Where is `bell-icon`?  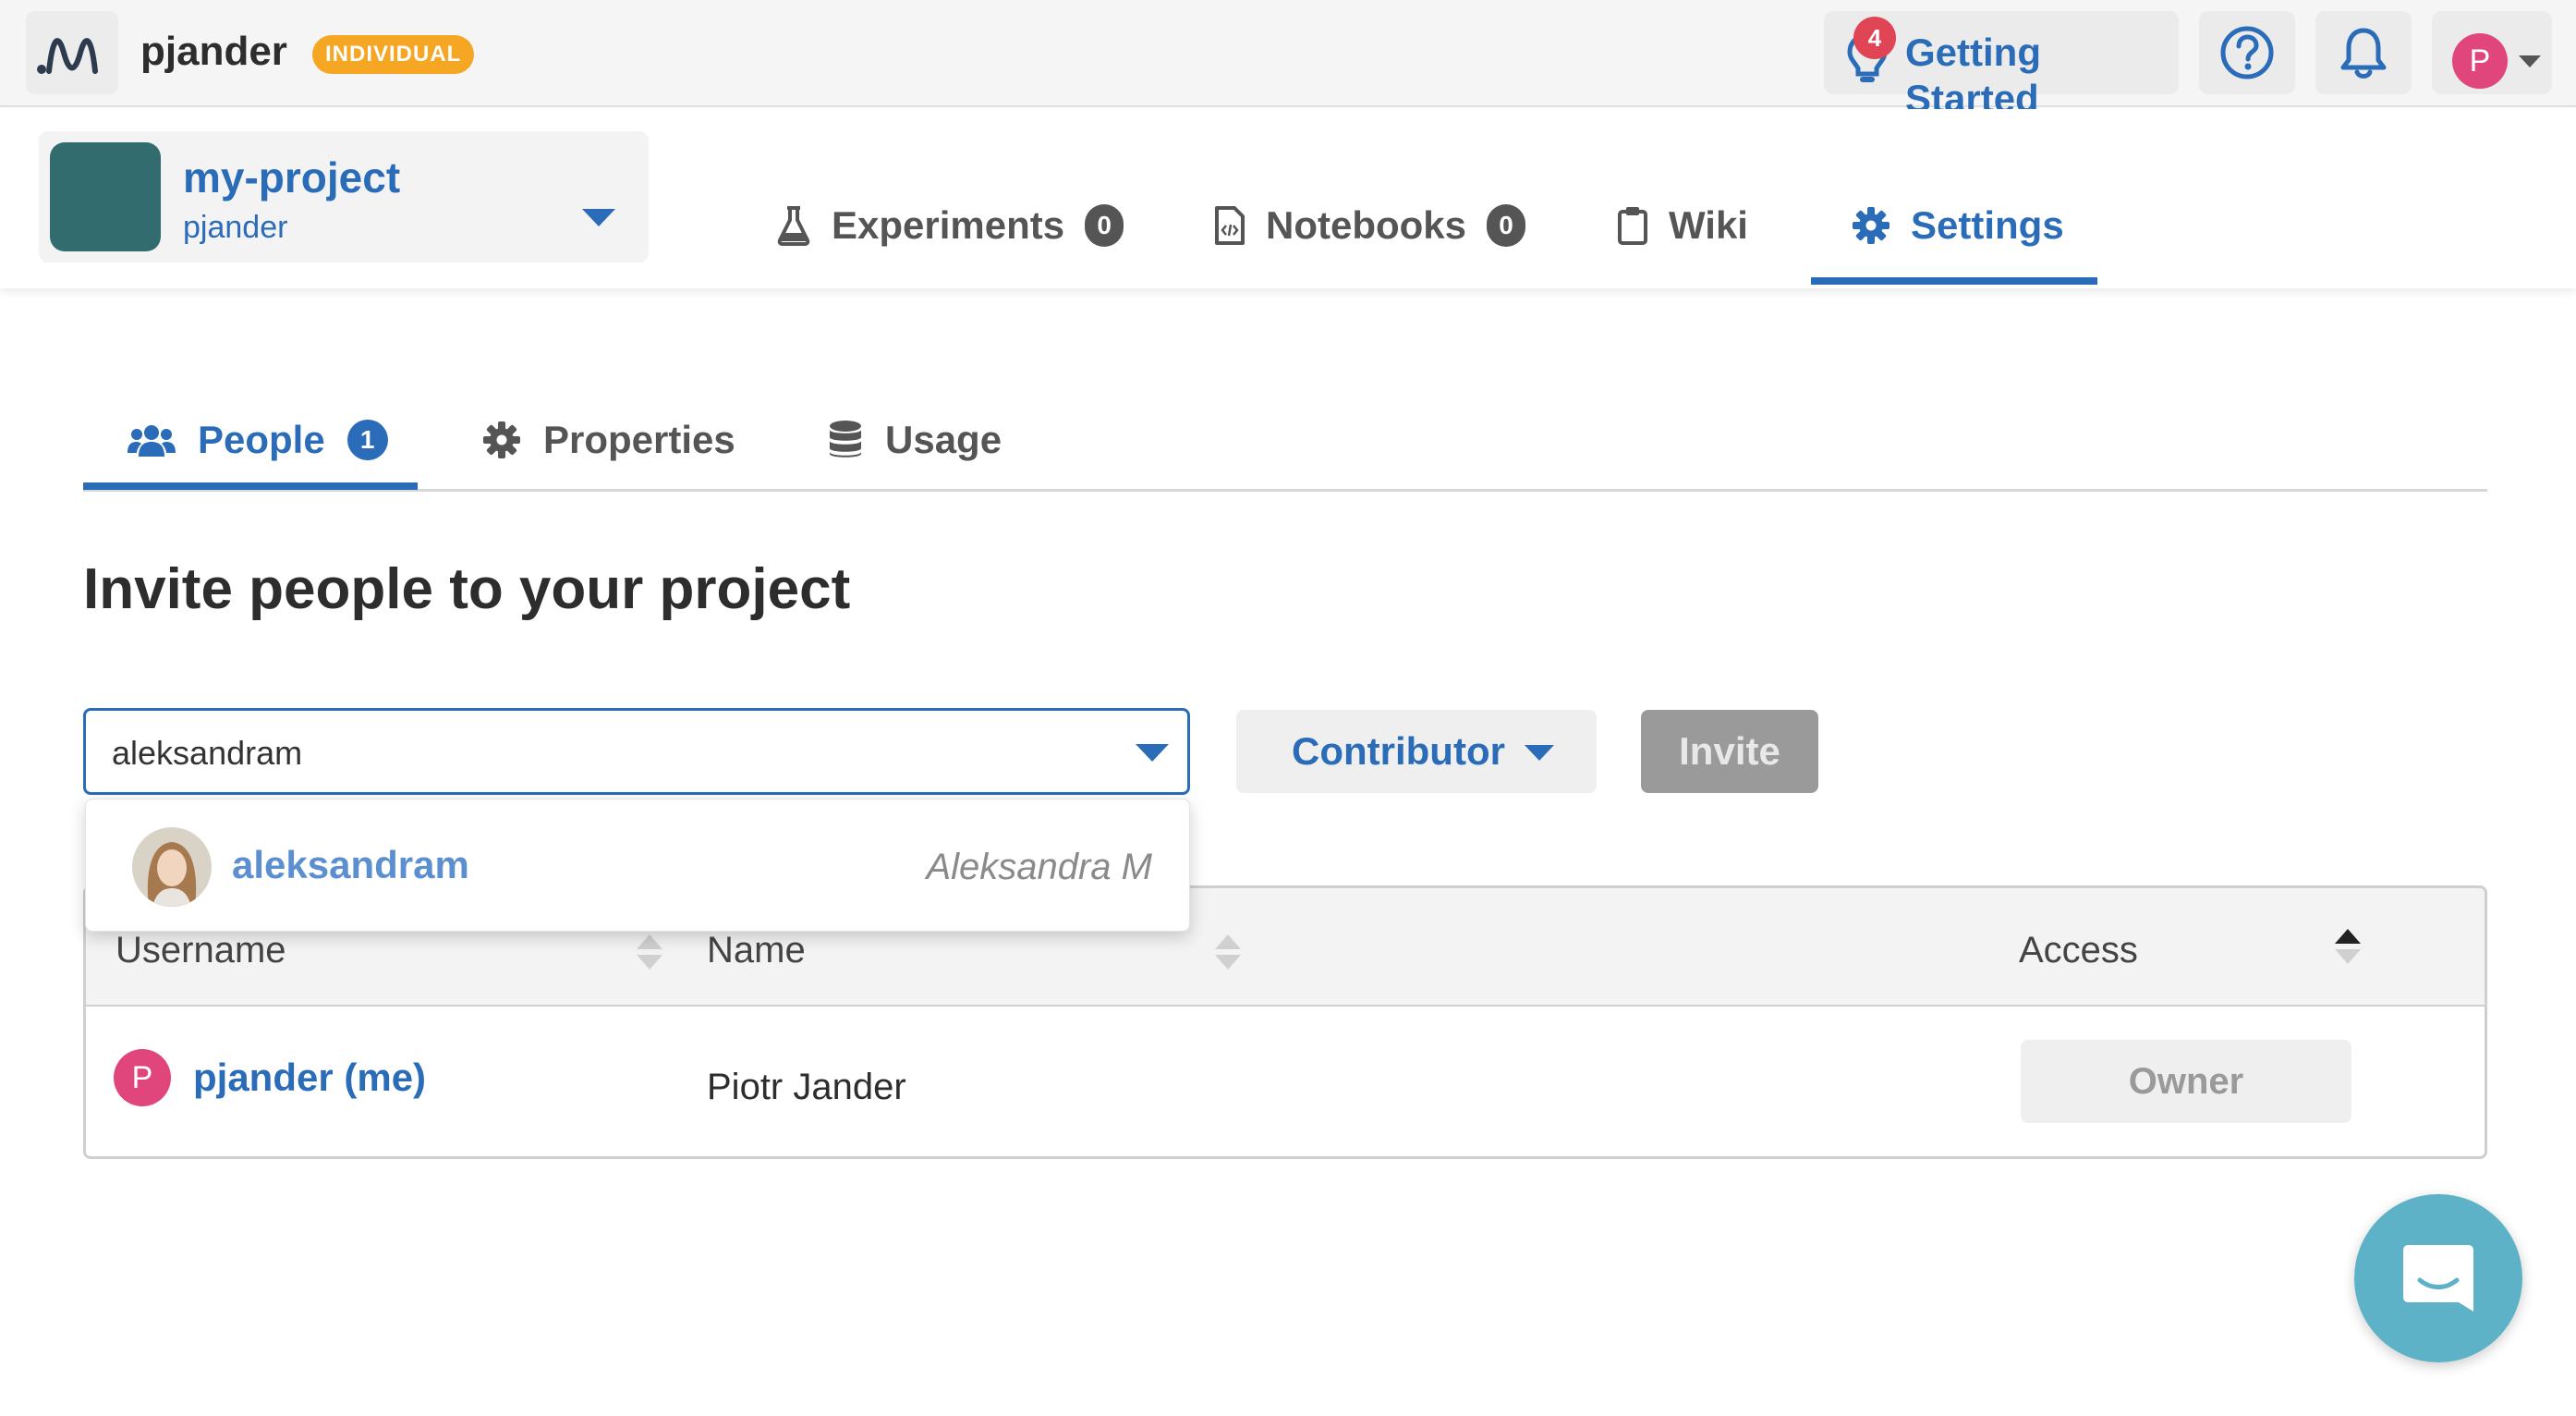 bell-icon is located at coordinates (2363, 53).